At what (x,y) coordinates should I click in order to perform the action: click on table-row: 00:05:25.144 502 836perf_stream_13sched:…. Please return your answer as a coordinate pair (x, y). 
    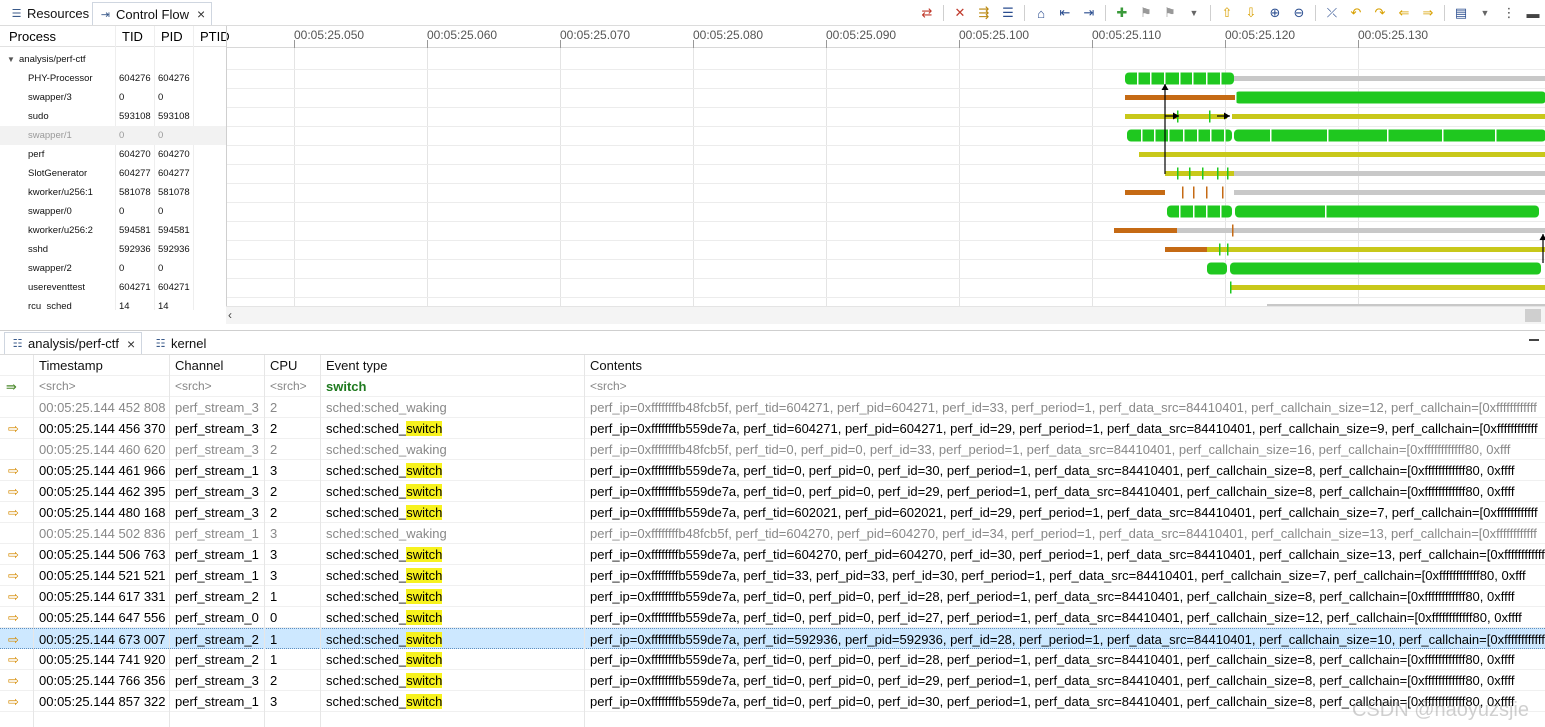
    Looking at the image, I should click on (772, 533).